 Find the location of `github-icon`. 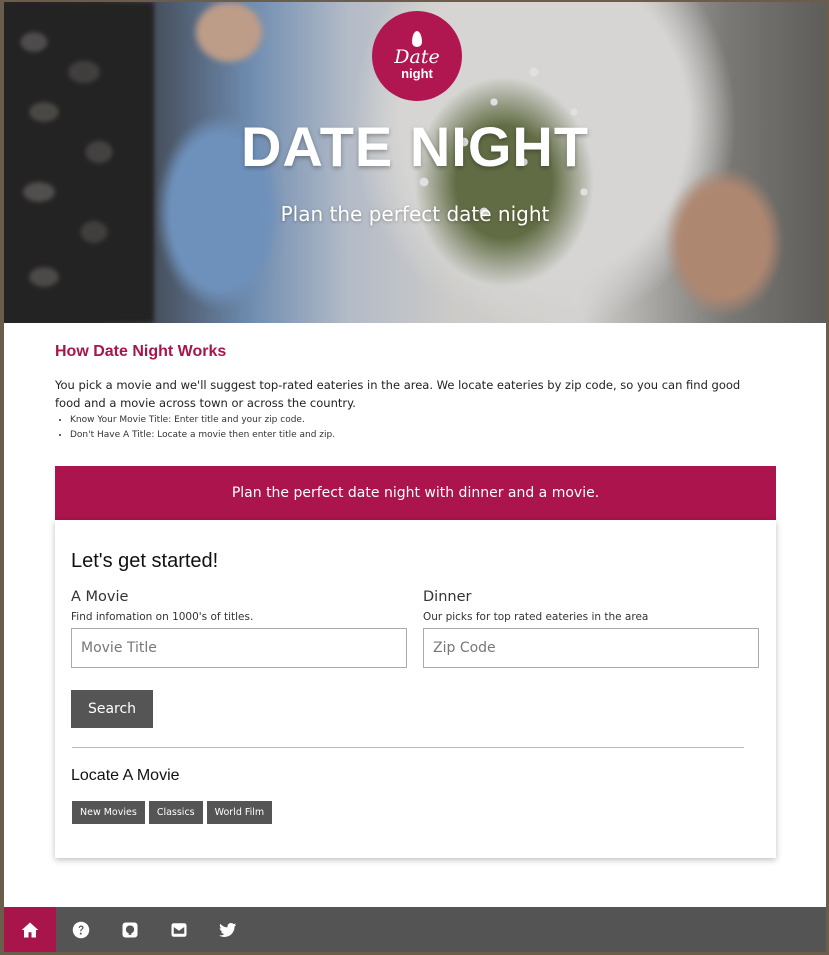

github-icon is located at coordinates (129, 929).